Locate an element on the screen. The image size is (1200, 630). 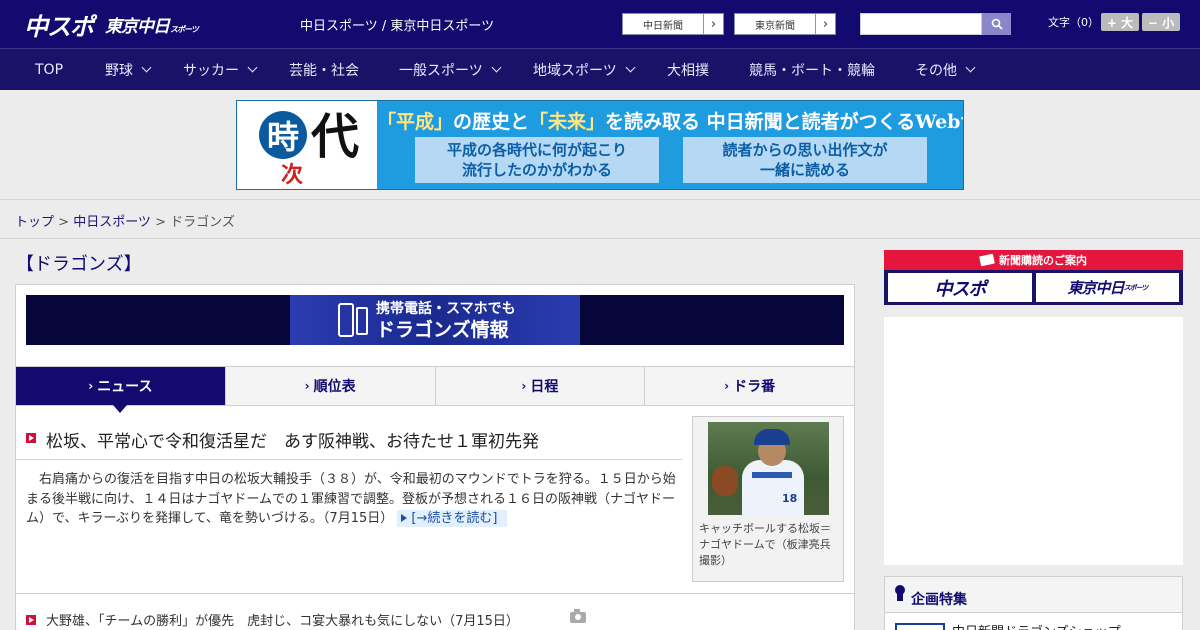
banner-logo: 時 代 次 is located at coordinates (307, 145).